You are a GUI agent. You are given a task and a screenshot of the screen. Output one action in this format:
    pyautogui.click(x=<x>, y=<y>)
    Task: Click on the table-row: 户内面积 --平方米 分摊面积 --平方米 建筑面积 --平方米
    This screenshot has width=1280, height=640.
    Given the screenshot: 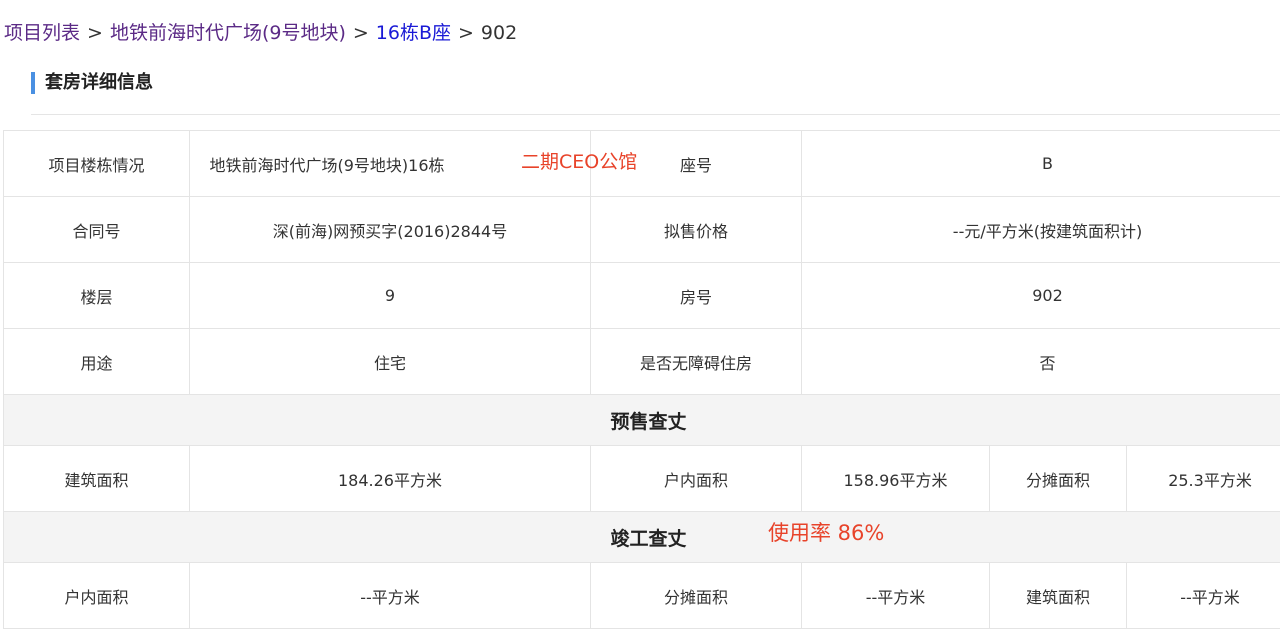 What is the action you would take?
    pyautogui.click(x=641, y=595)
    